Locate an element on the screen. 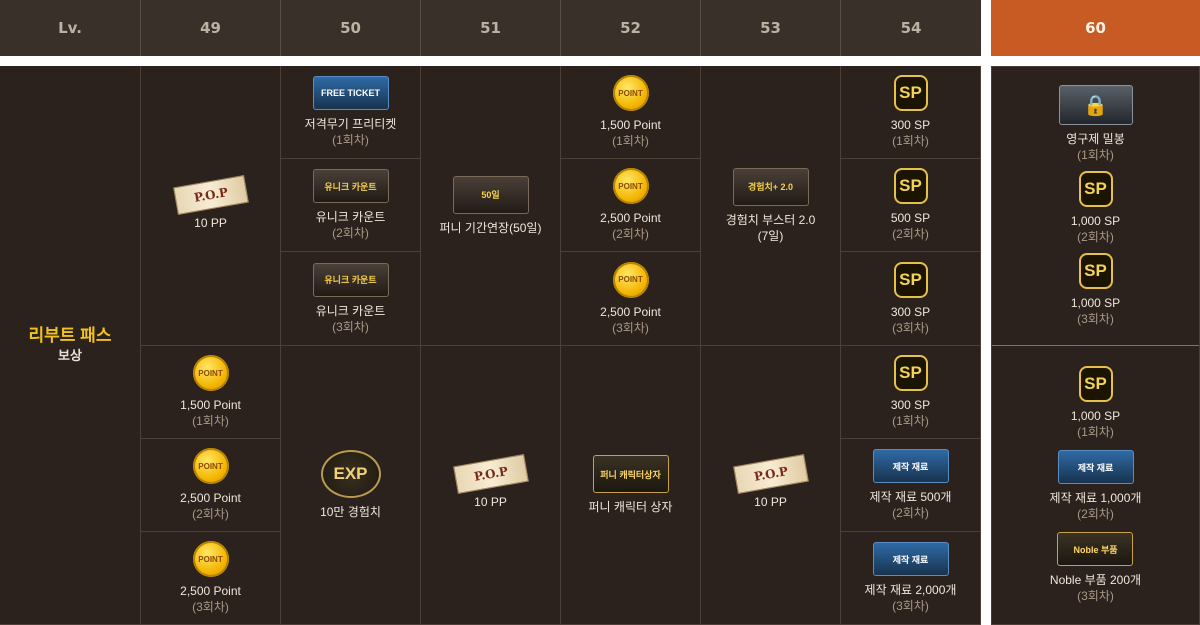 Image resolution: width=1200 pixels, height=625 pixels. level-label: 52 is located at coordinates (630, 28).